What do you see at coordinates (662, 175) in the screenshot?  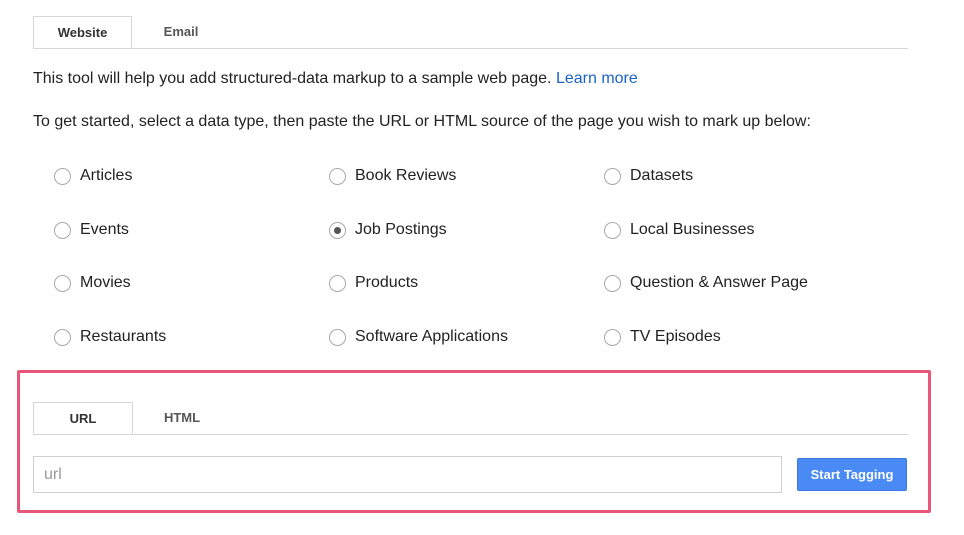 I see `radio-label: Datasets` at bounding box center [662, 175].